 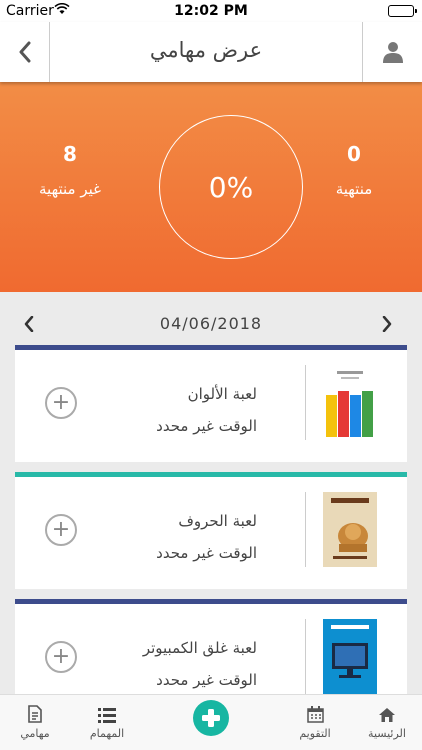 I want to click on tab-my-tasks: مهامي, so click(x=35, y=722).